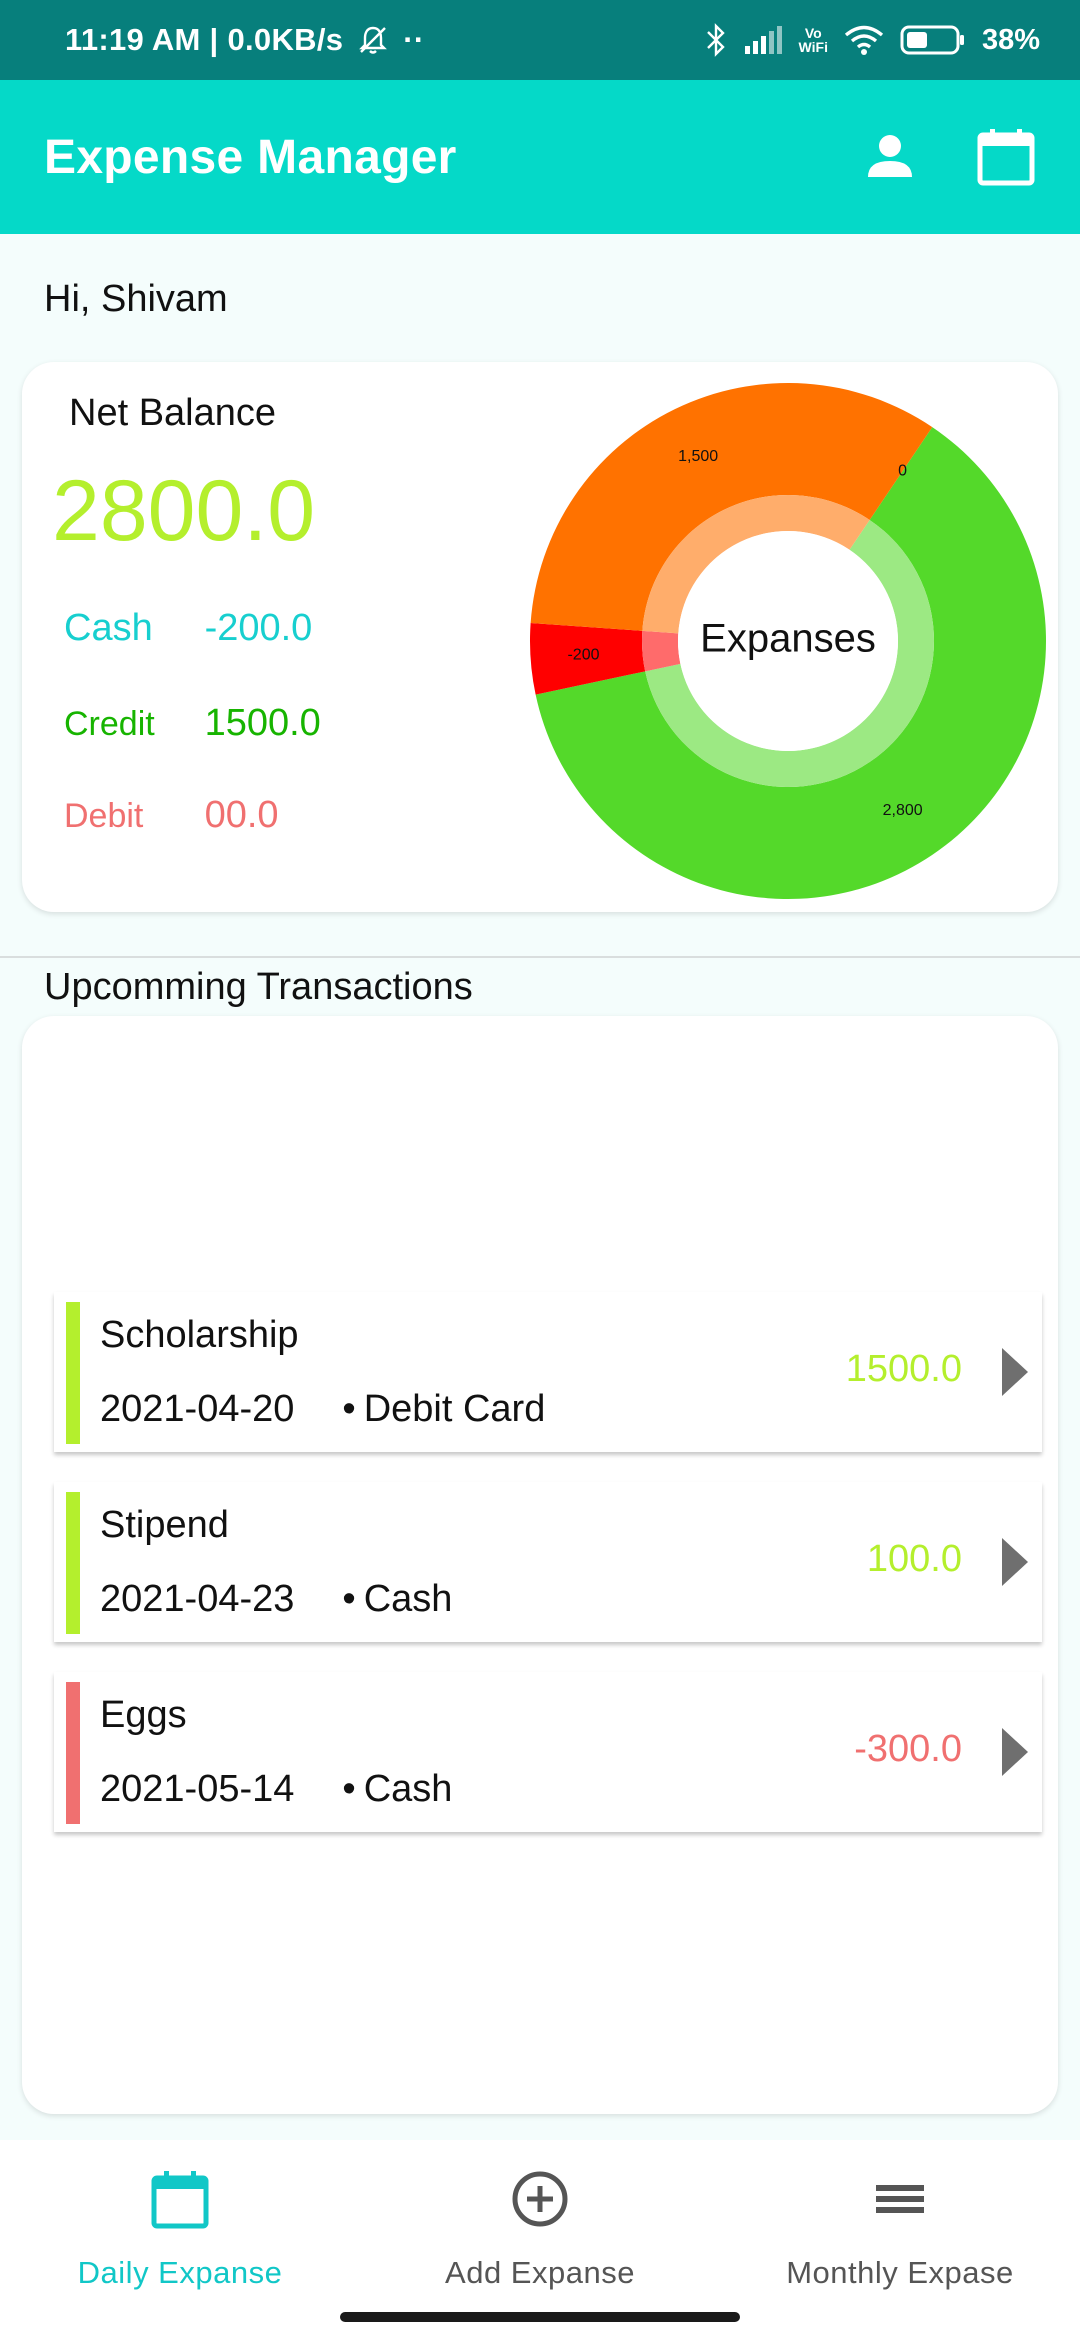 The width and height of the screenshot is (1080, 2340). Describe the element at coordinates (136, 299) in the screenshot. I see `greeting: Hi, Shivam` at that location.